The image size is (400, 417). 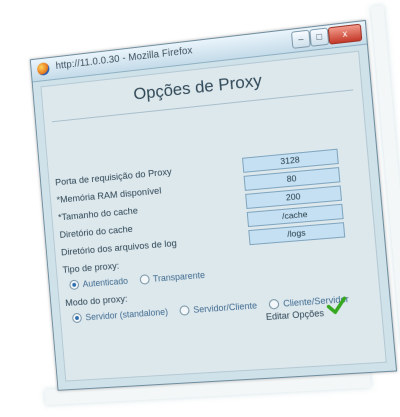 What do you see at coordinates (345, 34) in the screenshot?
I see `close-button: x` at bounding box center [345, 34].